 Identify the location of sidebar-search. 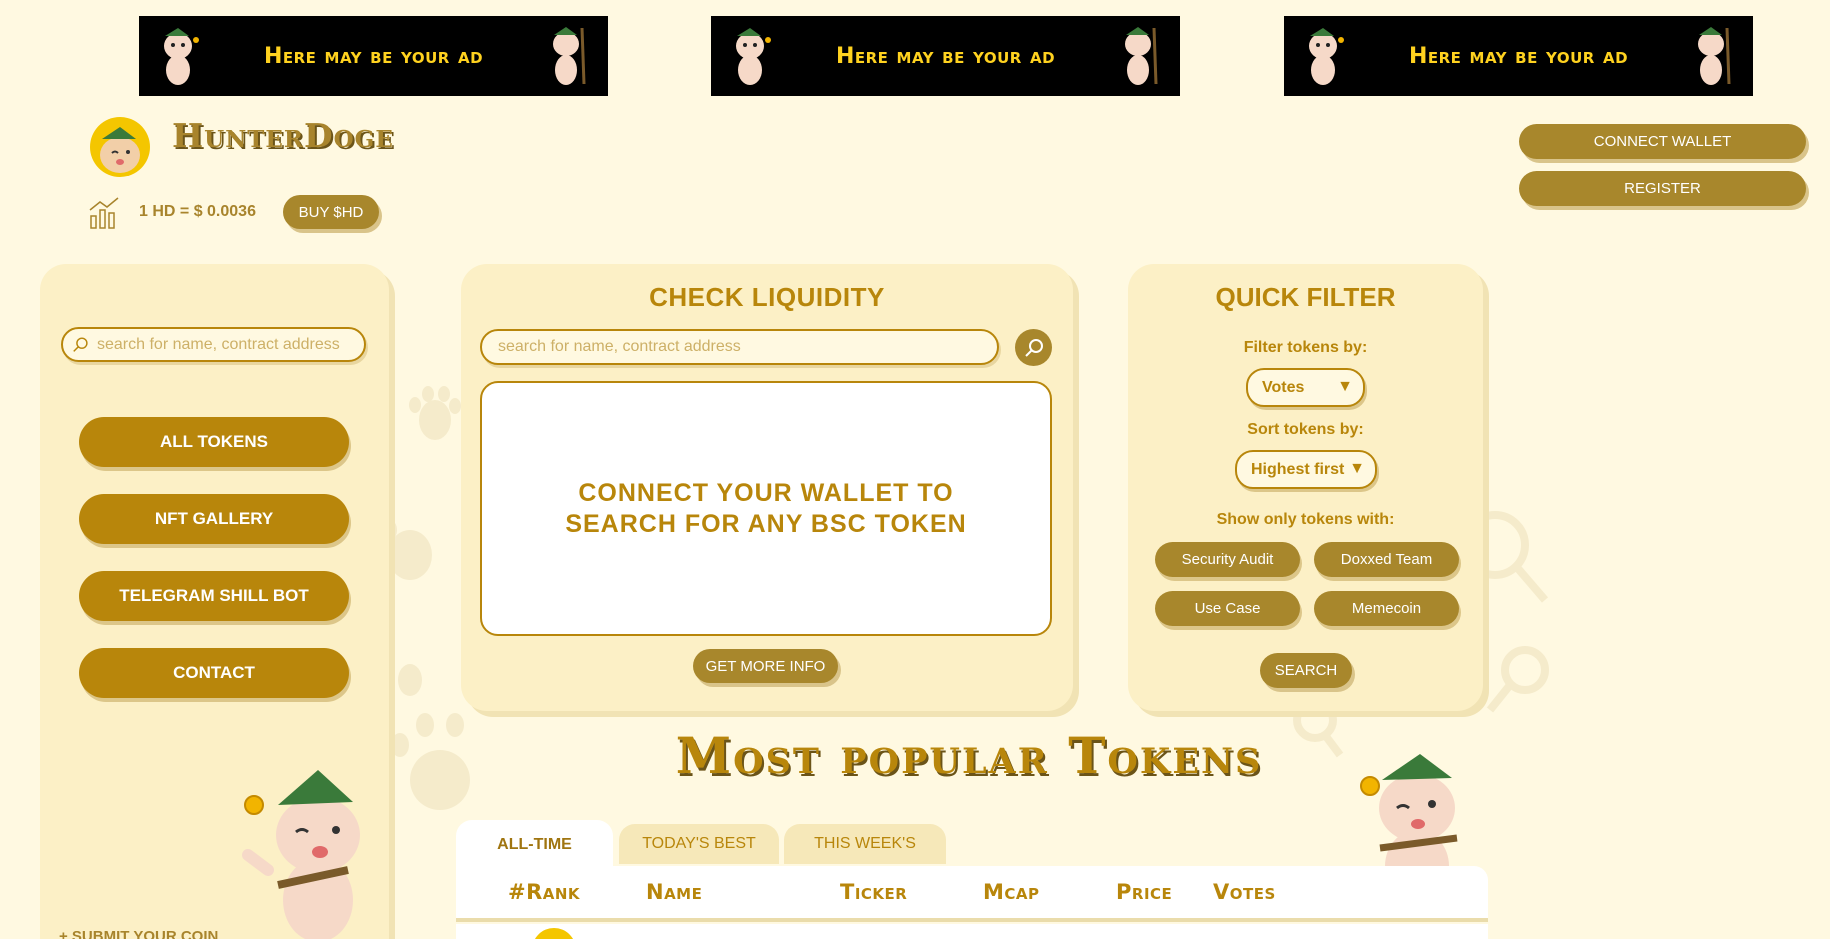
(213, 344).